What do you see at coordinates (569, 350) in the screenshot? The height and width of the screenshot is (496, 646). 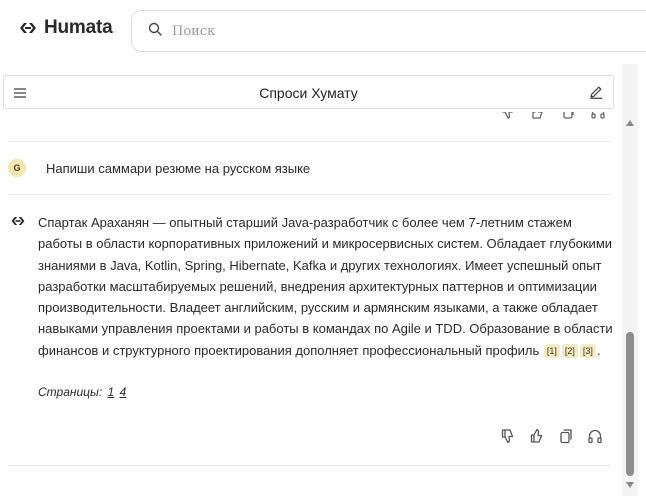 I see `citation-badge: [2]` at bounding box center [569, 350].